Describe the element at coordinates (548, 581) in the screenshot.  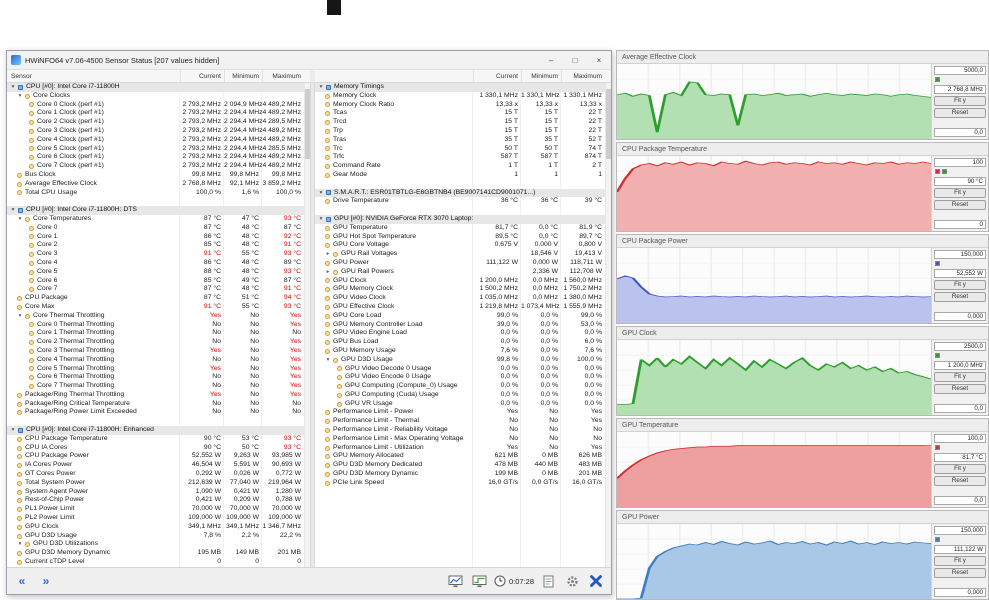
I see `logging-start-button` at that location.